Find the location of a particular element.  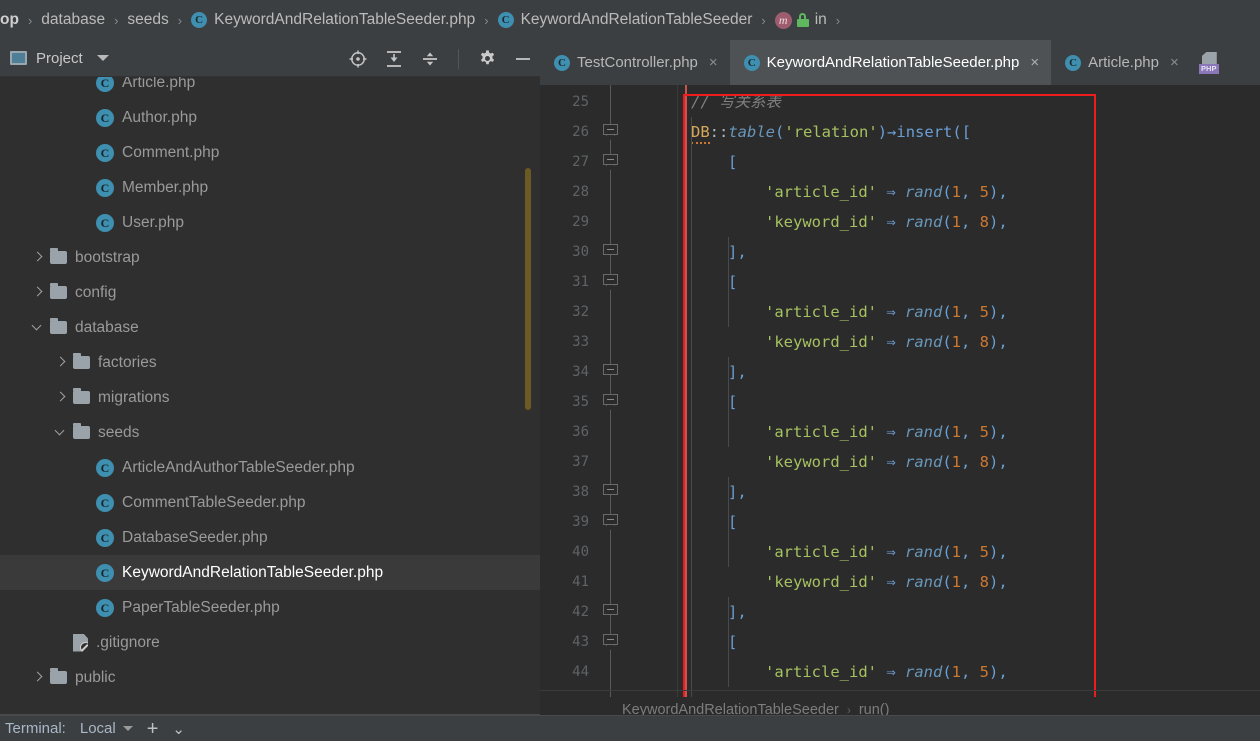

code-token: ), is located at coordinates (998, 672).